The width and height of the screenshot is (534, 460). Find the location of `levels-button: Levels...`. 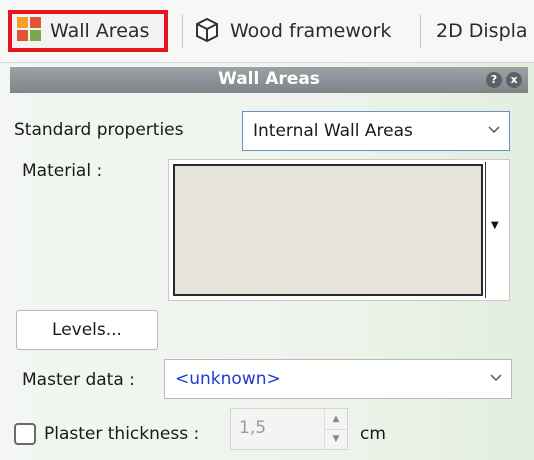

levels-button: Levels... is located at coordinates (87, 330).